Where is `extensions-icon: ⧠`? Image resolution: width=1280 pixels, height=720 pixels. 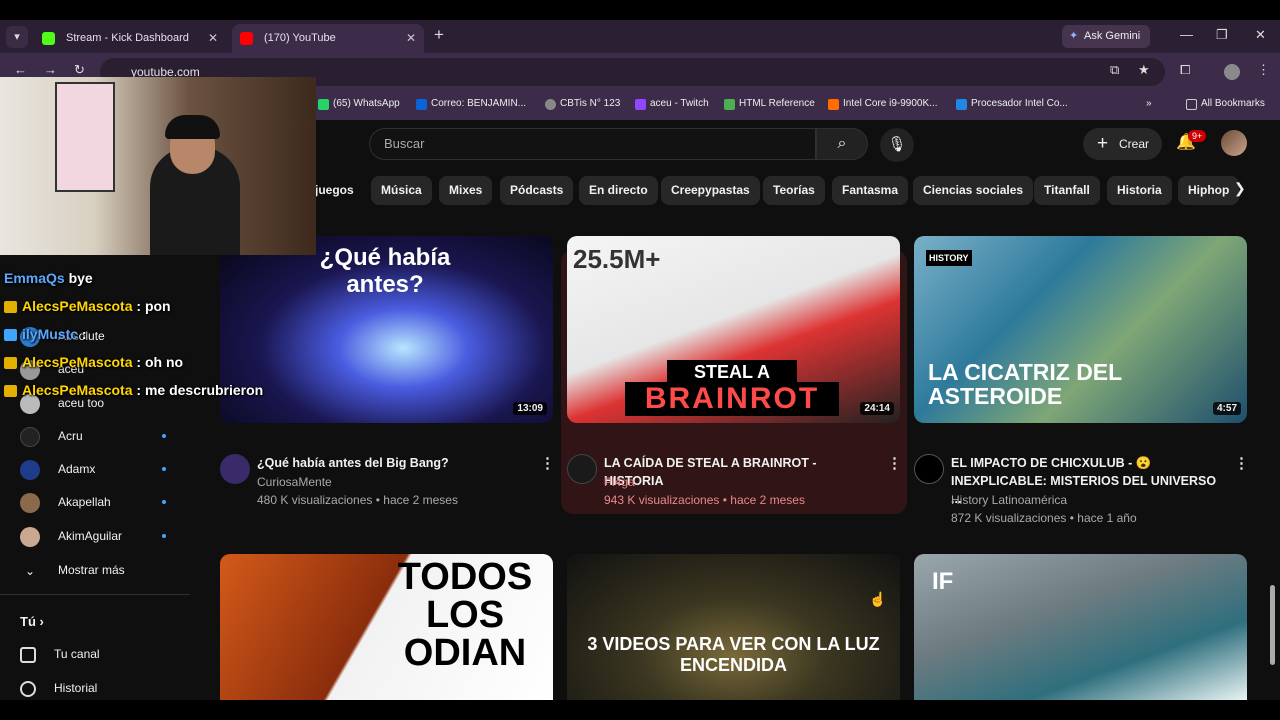 extensions-icon: ⧠ is located at coordinates (1185, 70).